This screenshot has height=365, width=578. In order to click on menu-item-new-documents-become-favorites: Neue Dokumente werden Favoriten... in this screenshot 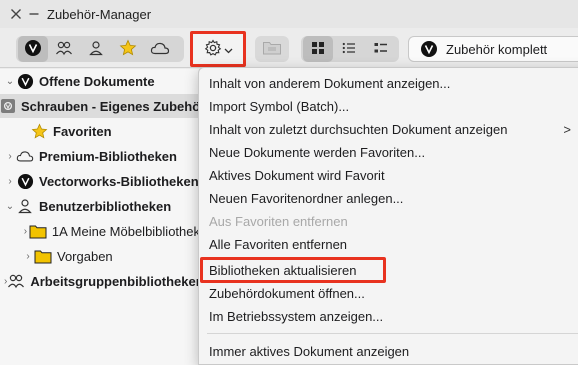, I will do `click(393, 152)`.